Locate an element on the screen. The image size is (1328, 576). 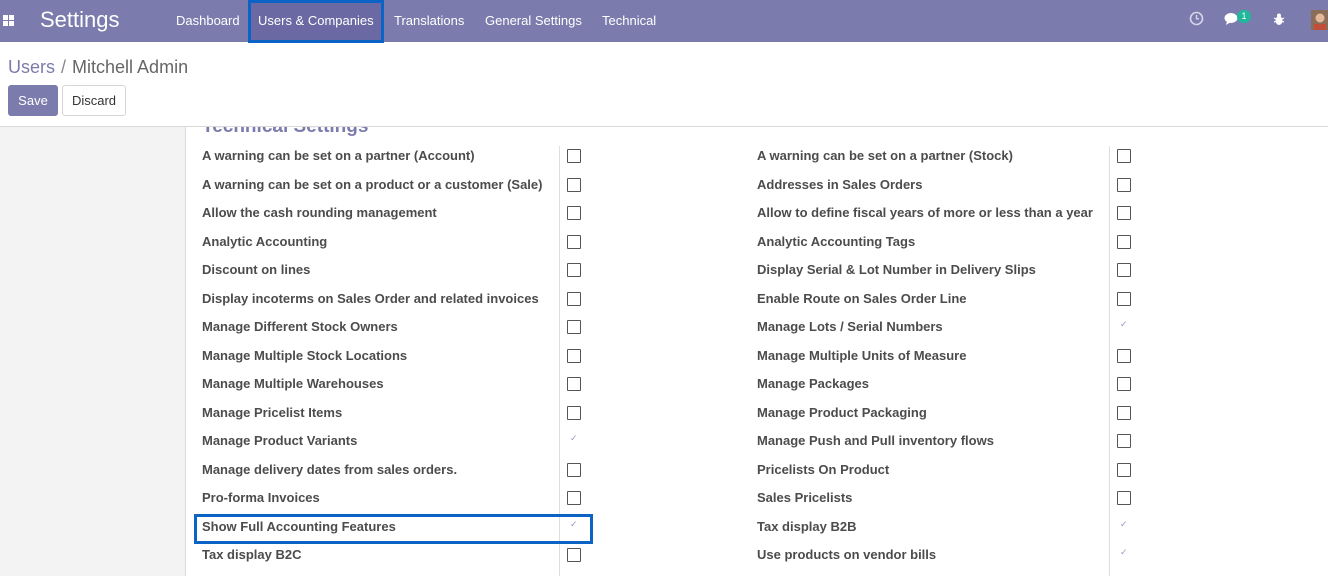
right-setting-row: Analytic Accounting Tags is located at coordinates (947, 243).